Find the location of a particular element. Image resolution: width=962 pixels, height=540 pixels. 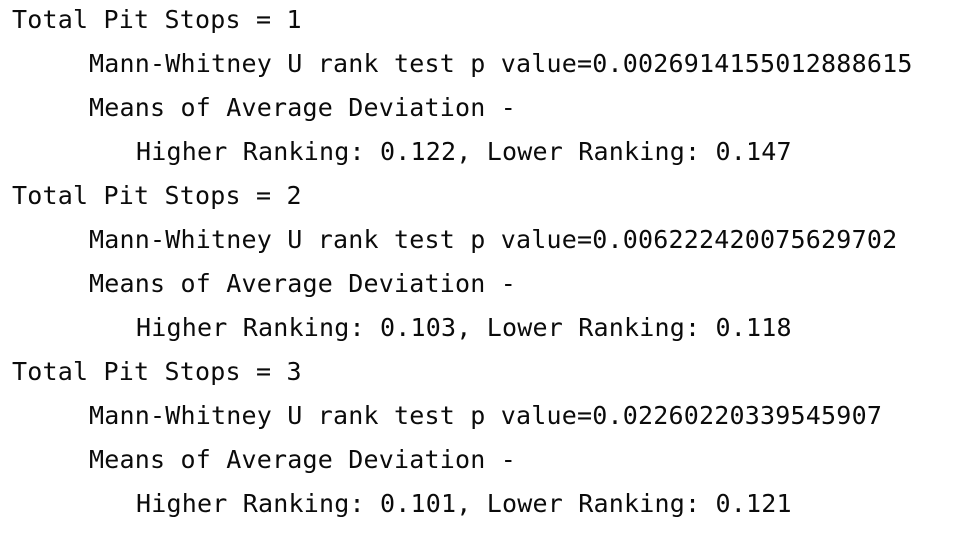

group-header: Total Pit Stops = 2 is located at coordinates (157, 195).